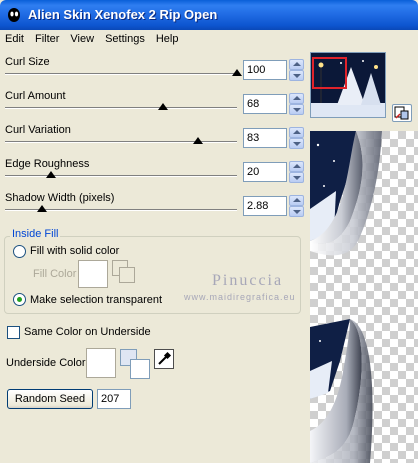 The height and width of the screenshot is (463, 418). I want to click on title-bar: Alien Skin Xenofex 2 Rip Open, so click(209, 15).